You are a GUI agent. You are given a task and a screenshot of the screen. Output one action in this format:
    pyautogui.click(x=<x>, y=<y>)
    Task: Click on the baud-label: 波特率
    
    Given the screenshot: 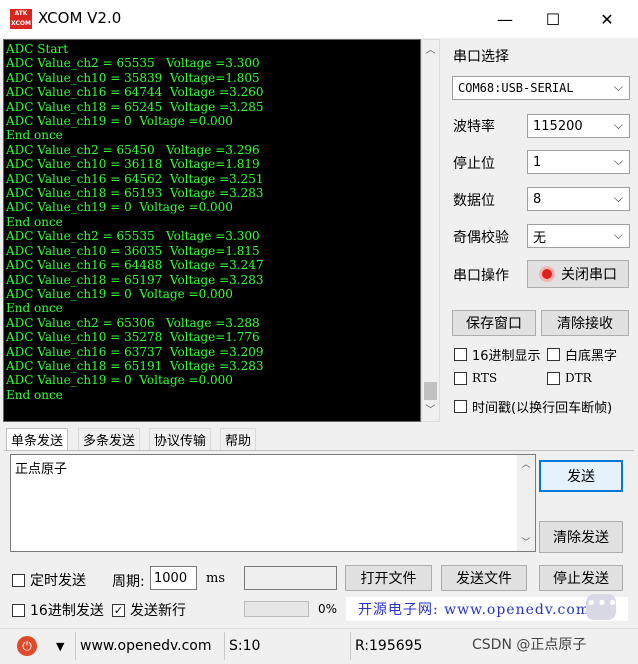 What is the action you would take?
    pyautogui.click(x=474, y=127)
    